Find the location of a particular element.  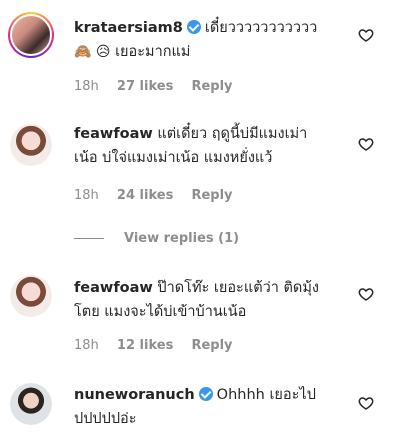

comment-text: nuneworanuch Ohhhh เยอะไป ปปปปปอ่ะ is located at coordinates (214, 407).